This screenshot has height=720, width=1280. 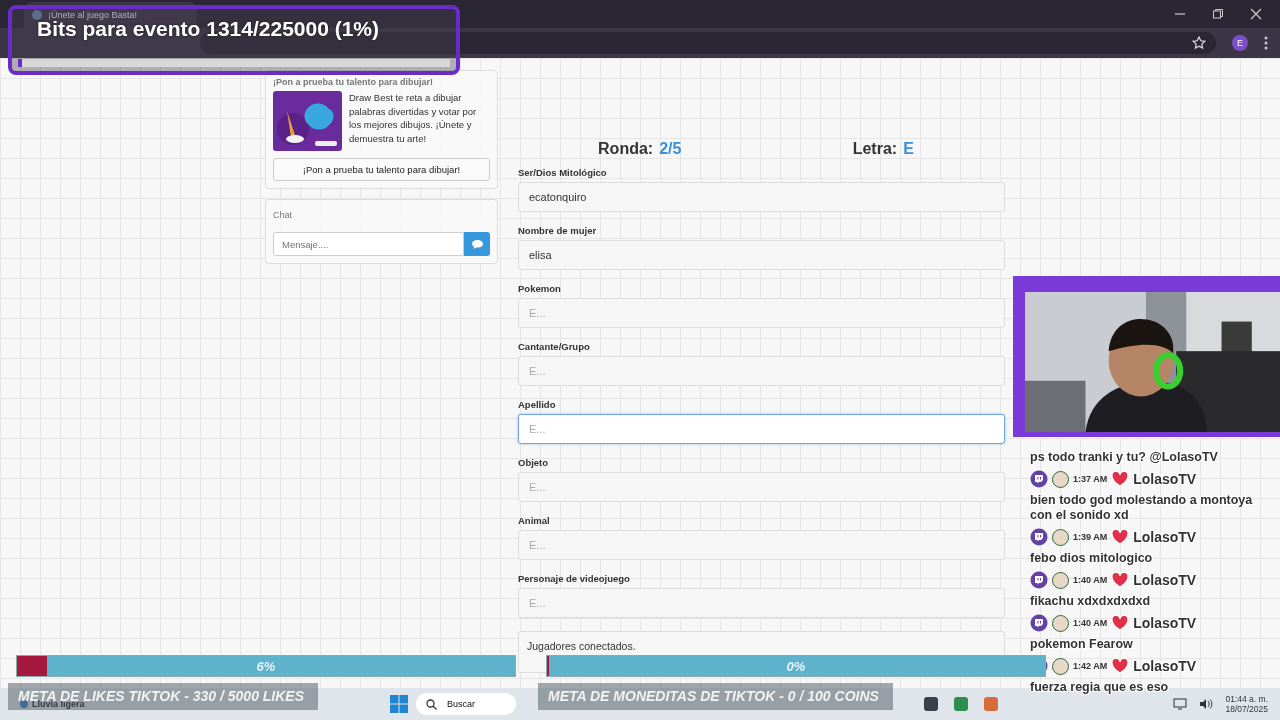 I want to click on answer-input: ecatonquiro, so click(x=761, y=197).